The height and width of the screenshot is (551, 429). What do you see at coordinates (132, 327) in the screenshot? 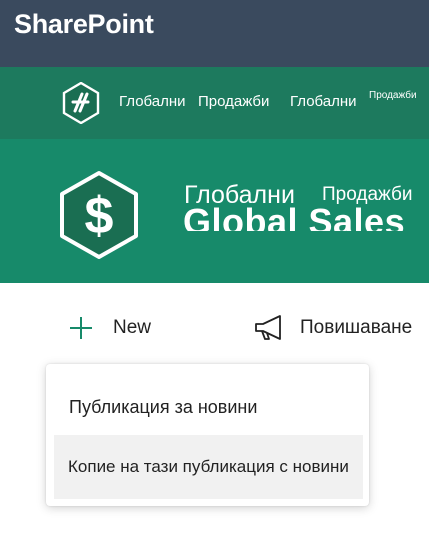
I see `new-button-label: New` at bounding box center [132, 327].